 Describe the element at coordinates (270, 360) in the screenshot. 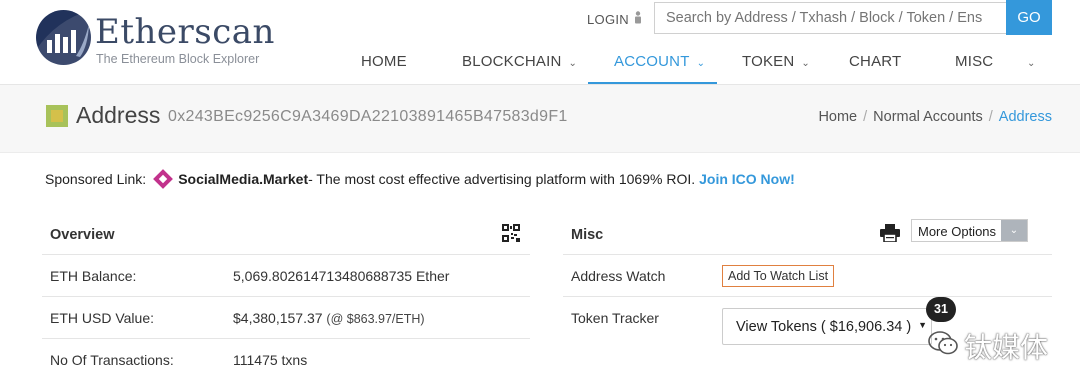

I see `transactions-value: 111475 txns` at that location.